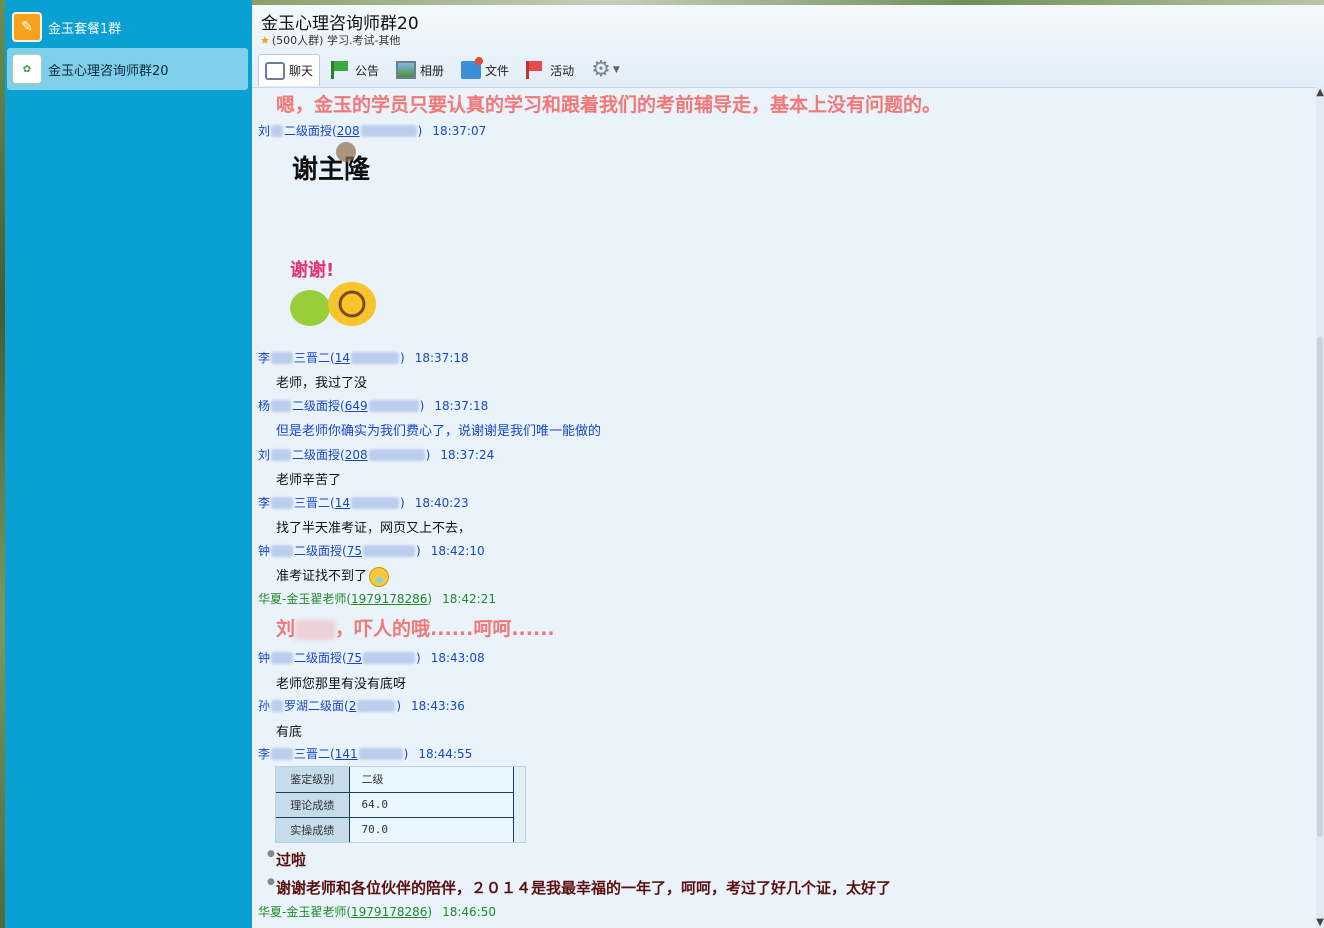 This screenshot has height=928, width=1324. I want to click on session-item-jinyu-counselor: ✿ 金玉心理咨询师群20, so click(127, 69).